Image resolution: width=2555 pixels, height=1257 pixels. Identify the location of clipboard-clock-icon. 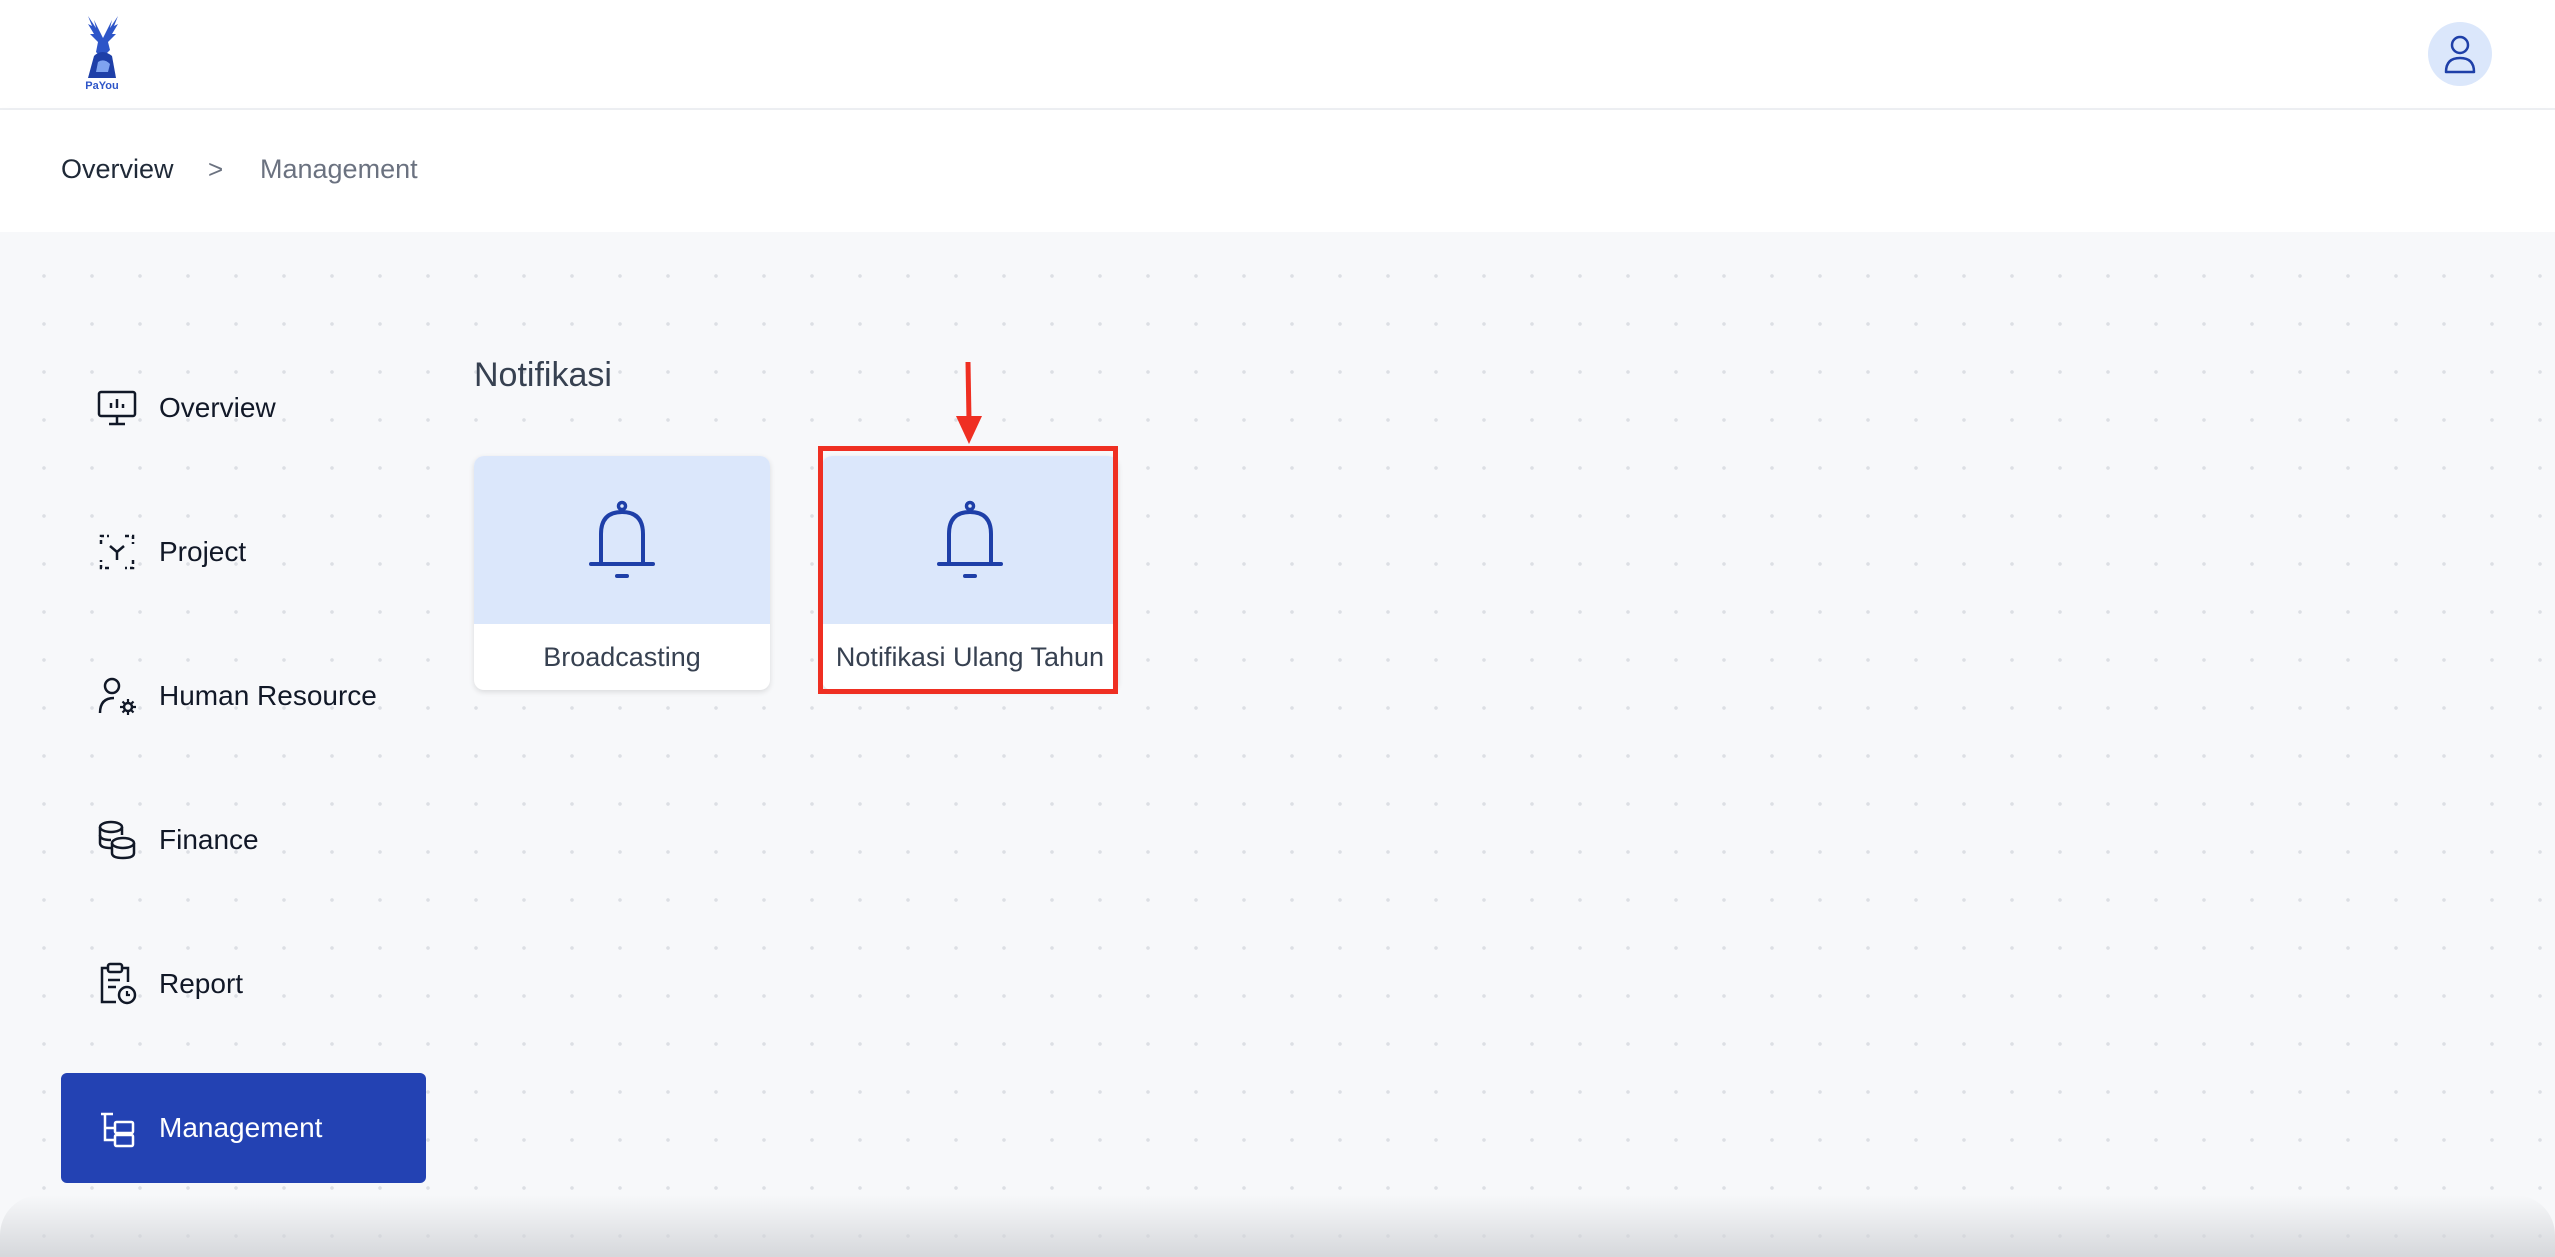
(117, 984).